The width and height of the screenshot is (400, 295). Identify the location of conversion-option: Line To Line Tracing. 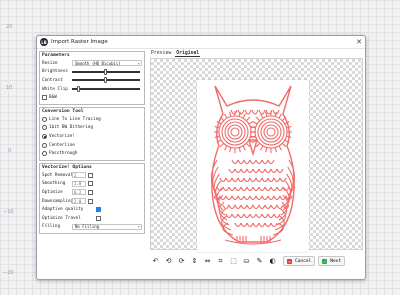
(92, 119).